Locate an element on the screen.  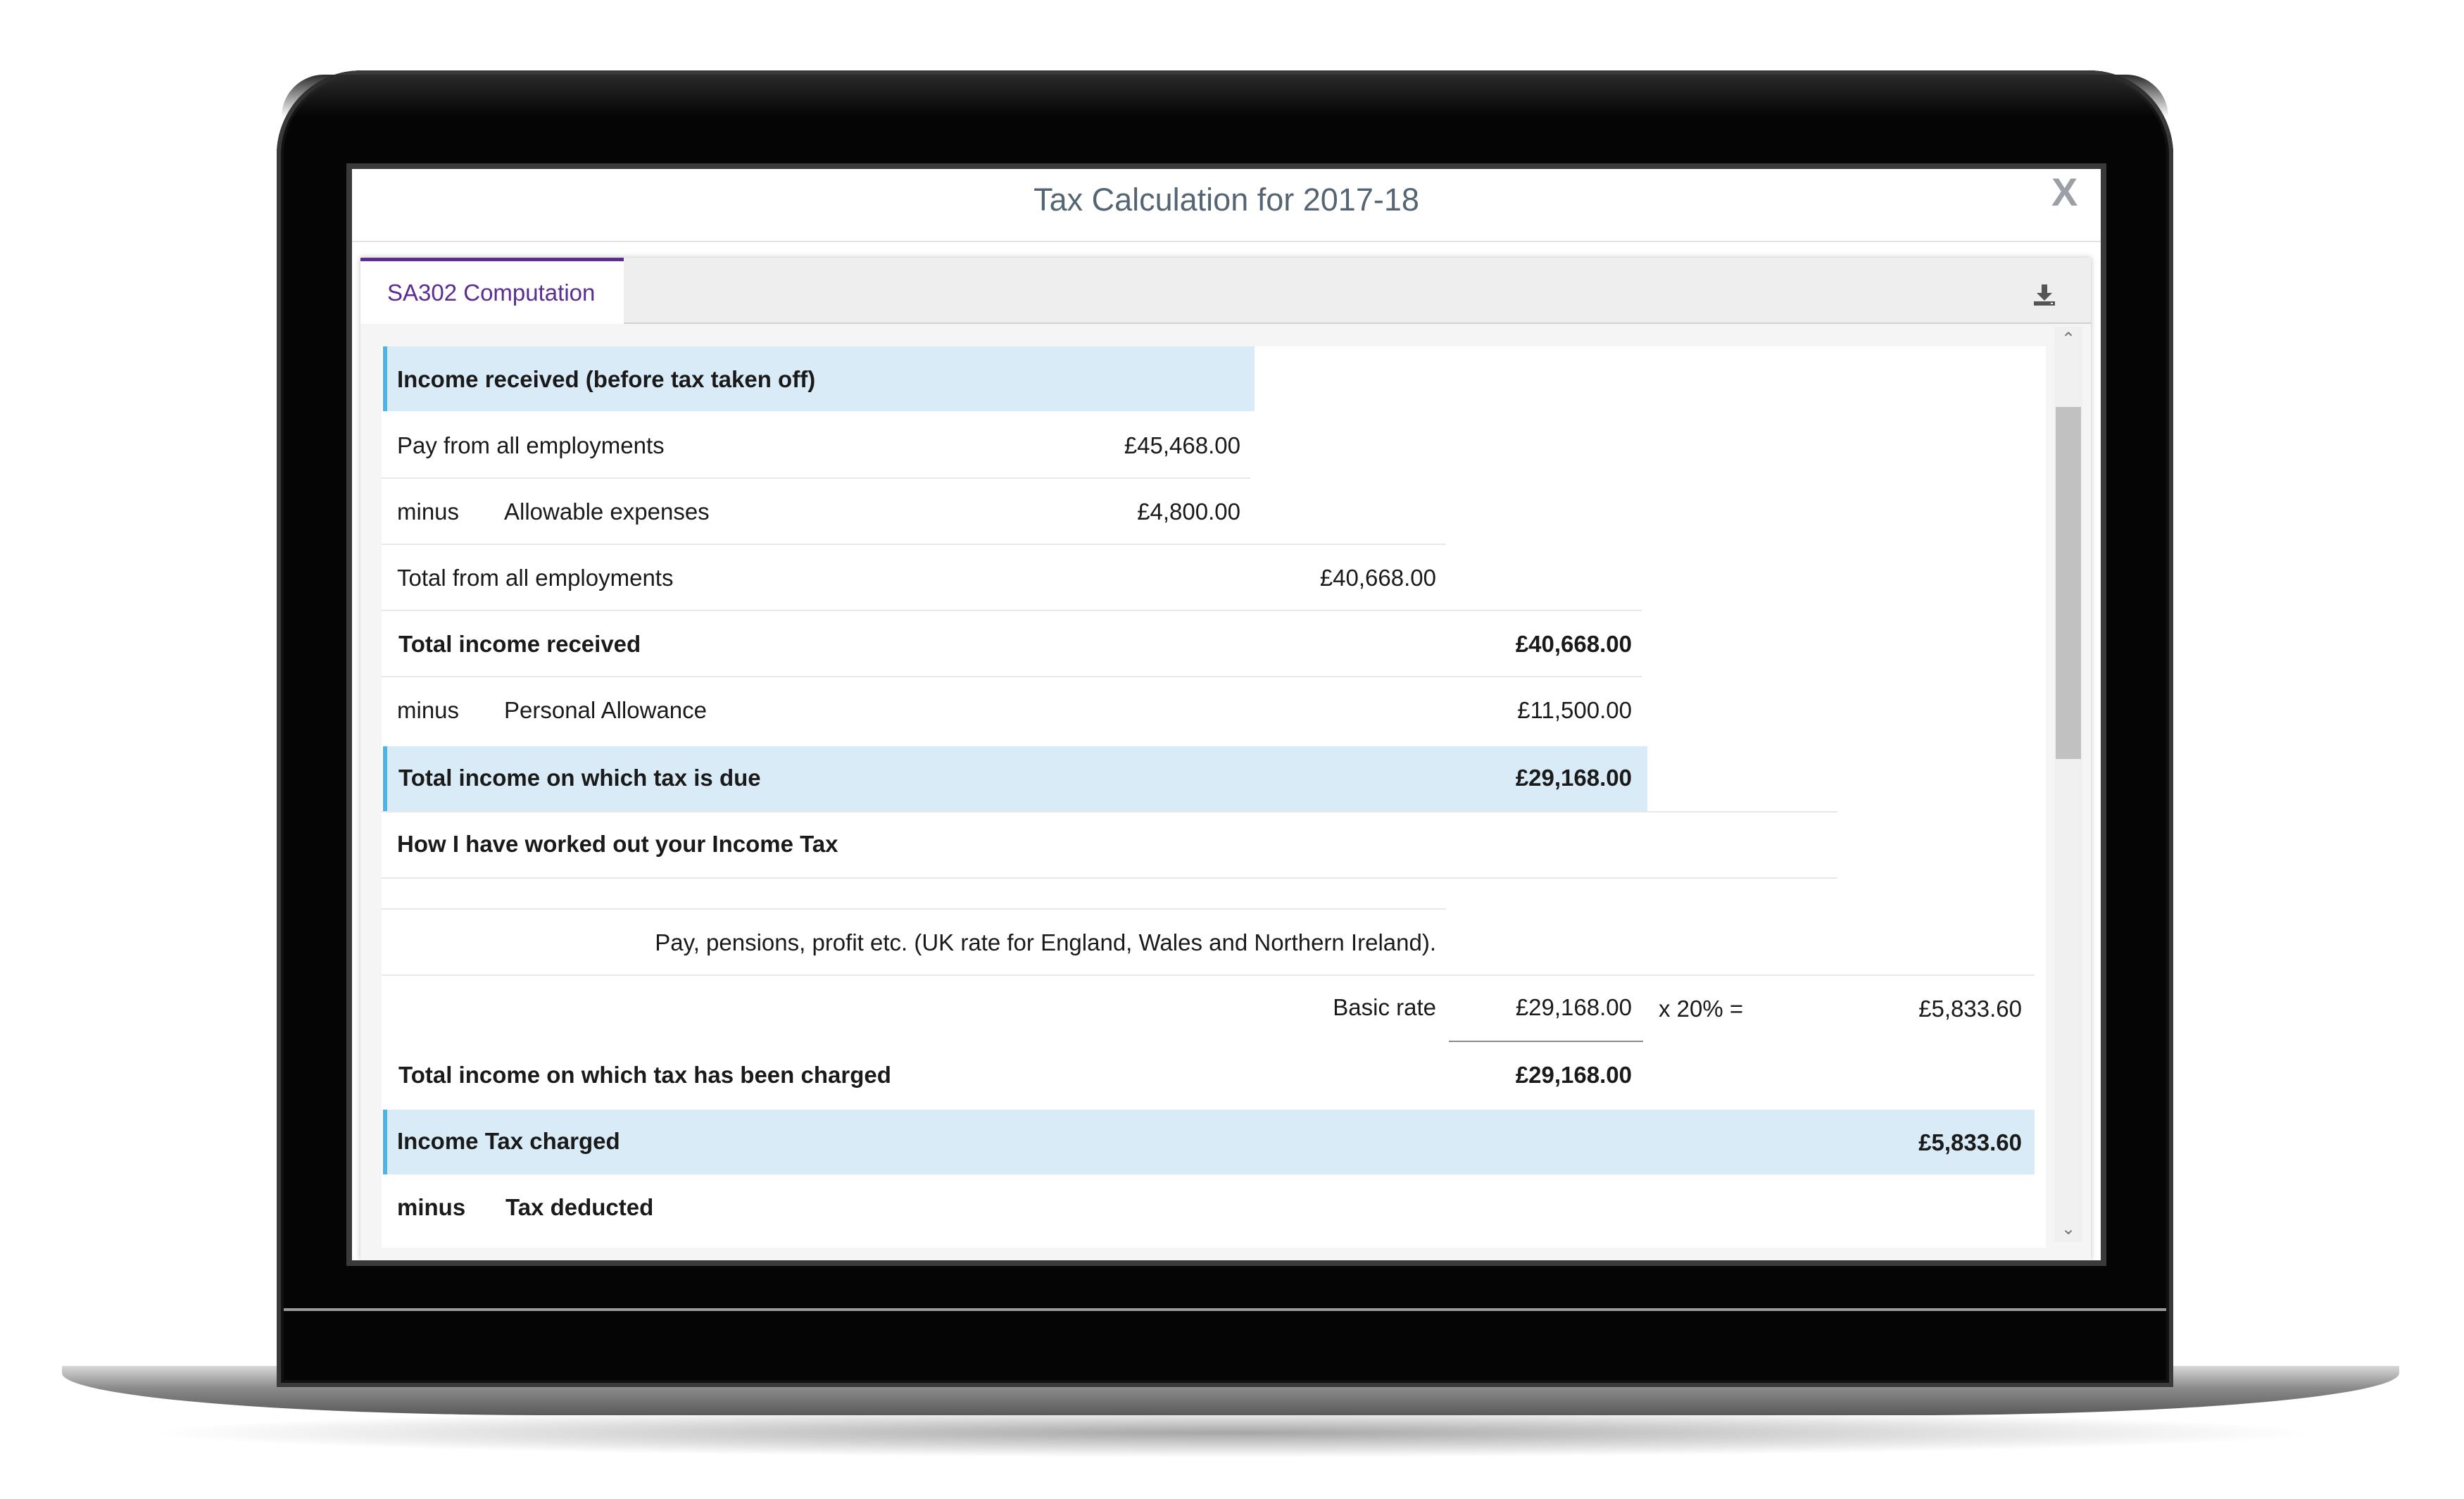
charged-total-value: £29,168.00 is located at coordinates (1573, 1075).